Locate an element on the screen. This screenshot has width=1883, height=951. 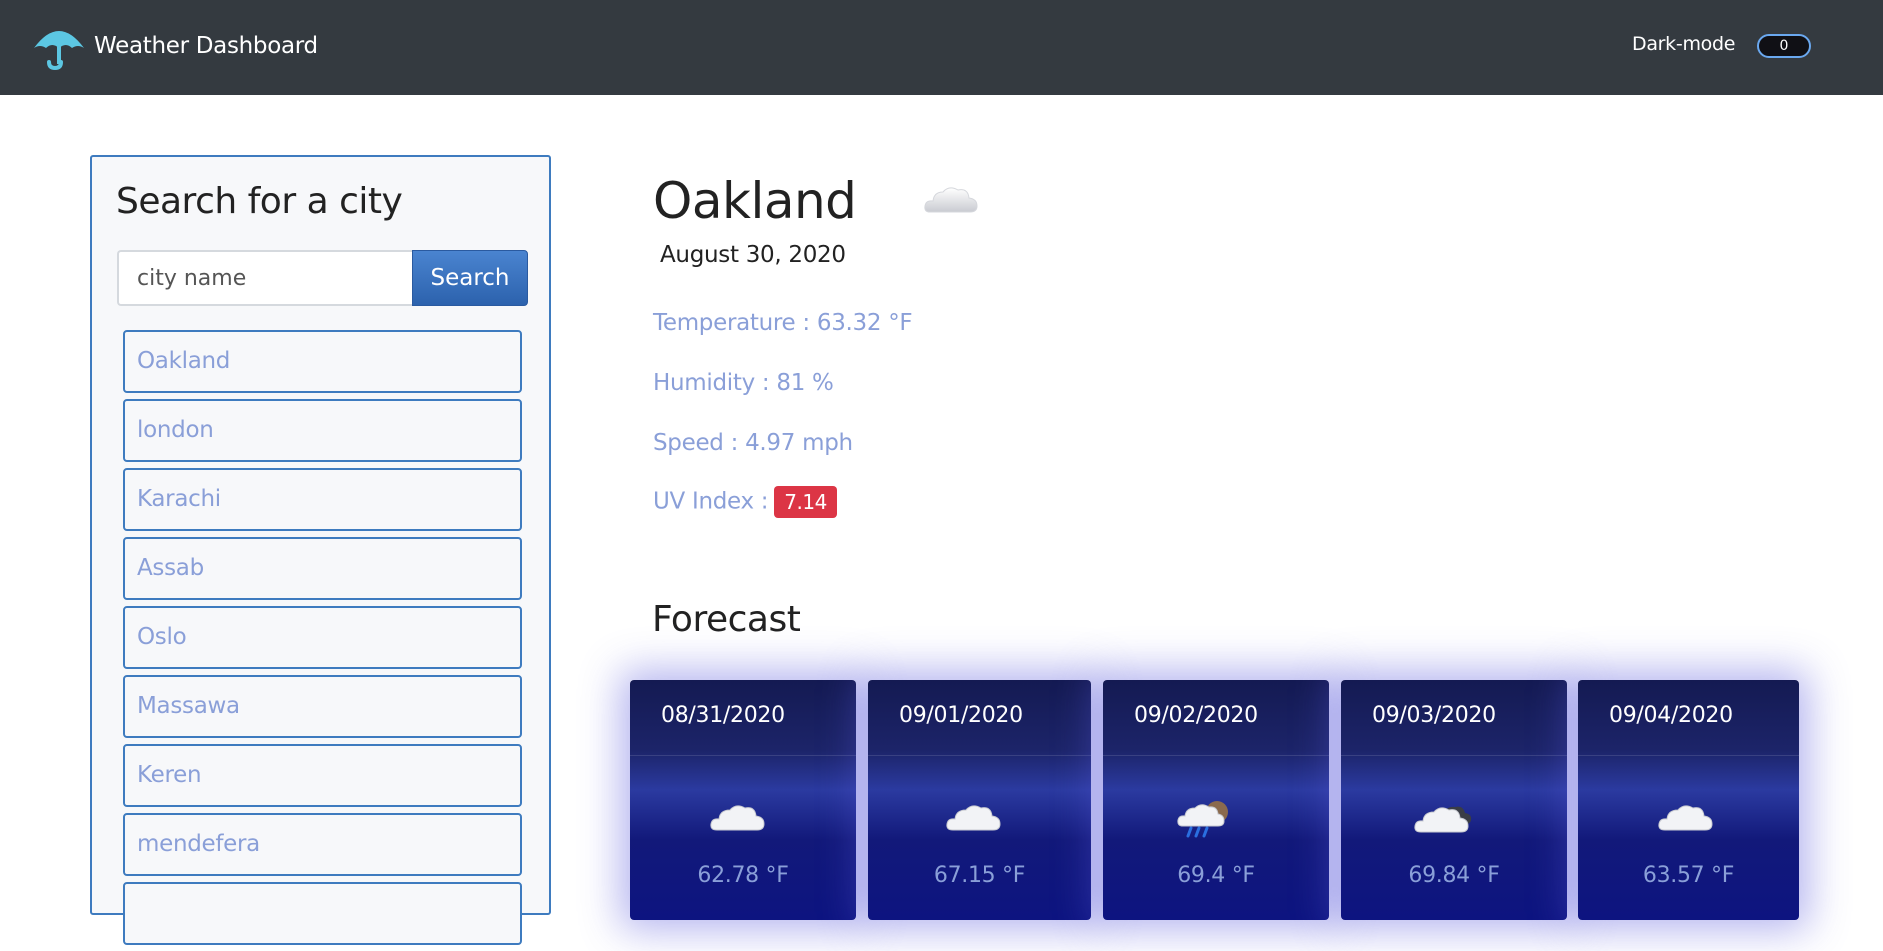
history-item: Assab is located at coordinates (322, 568).